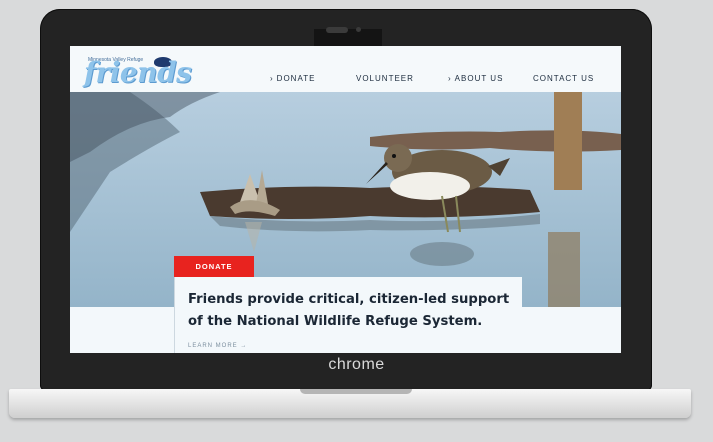 The width and height of the screenshot is (713, 442). What do you see at coordinates (214, 266) in the screenshot?
I see `donate-button: DONATE` at bounding box center [214, 266].